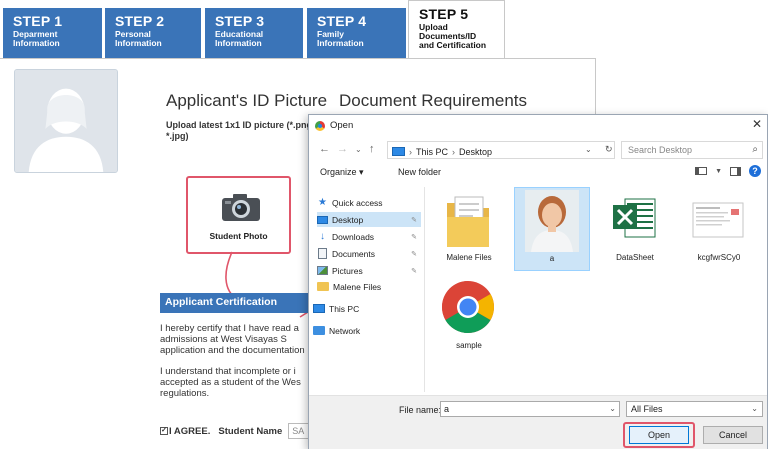 This screenshot has width=768, height=449. I want to click on forward-button: →, so click(342, 149).